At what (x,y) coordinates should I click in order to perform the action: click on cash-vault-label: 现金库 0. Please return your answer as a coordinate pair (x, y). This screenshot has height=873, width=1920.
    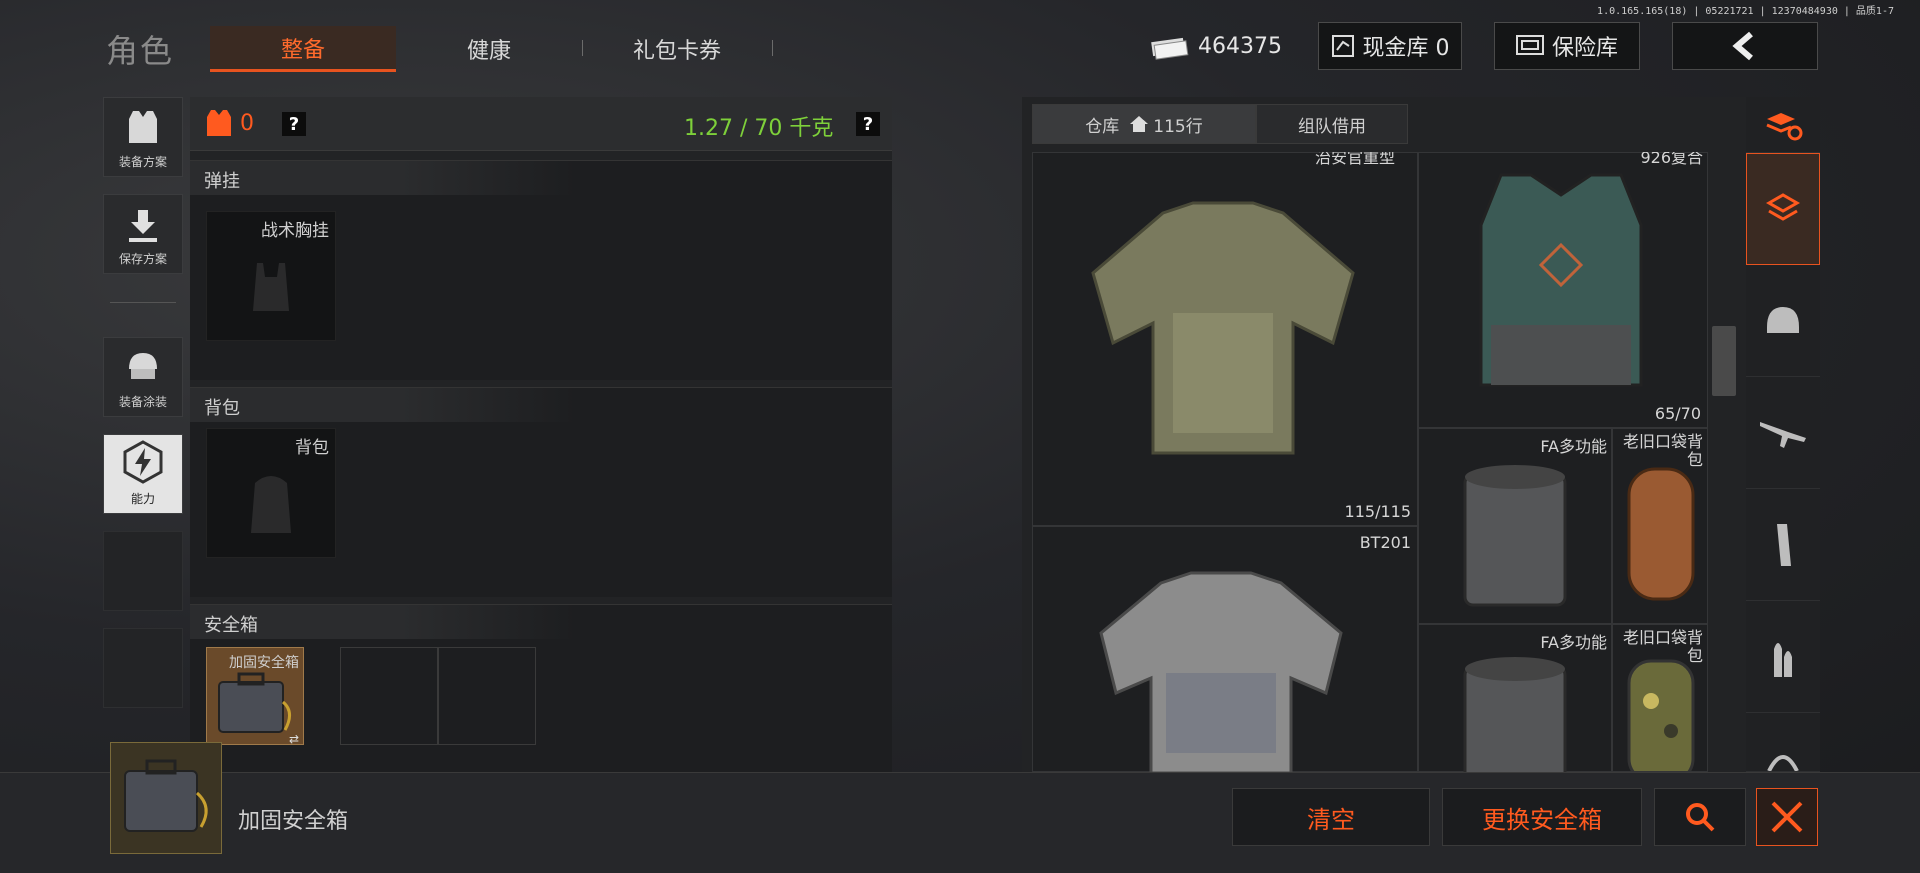
    Looking at the image, I should click on (1406, 48).